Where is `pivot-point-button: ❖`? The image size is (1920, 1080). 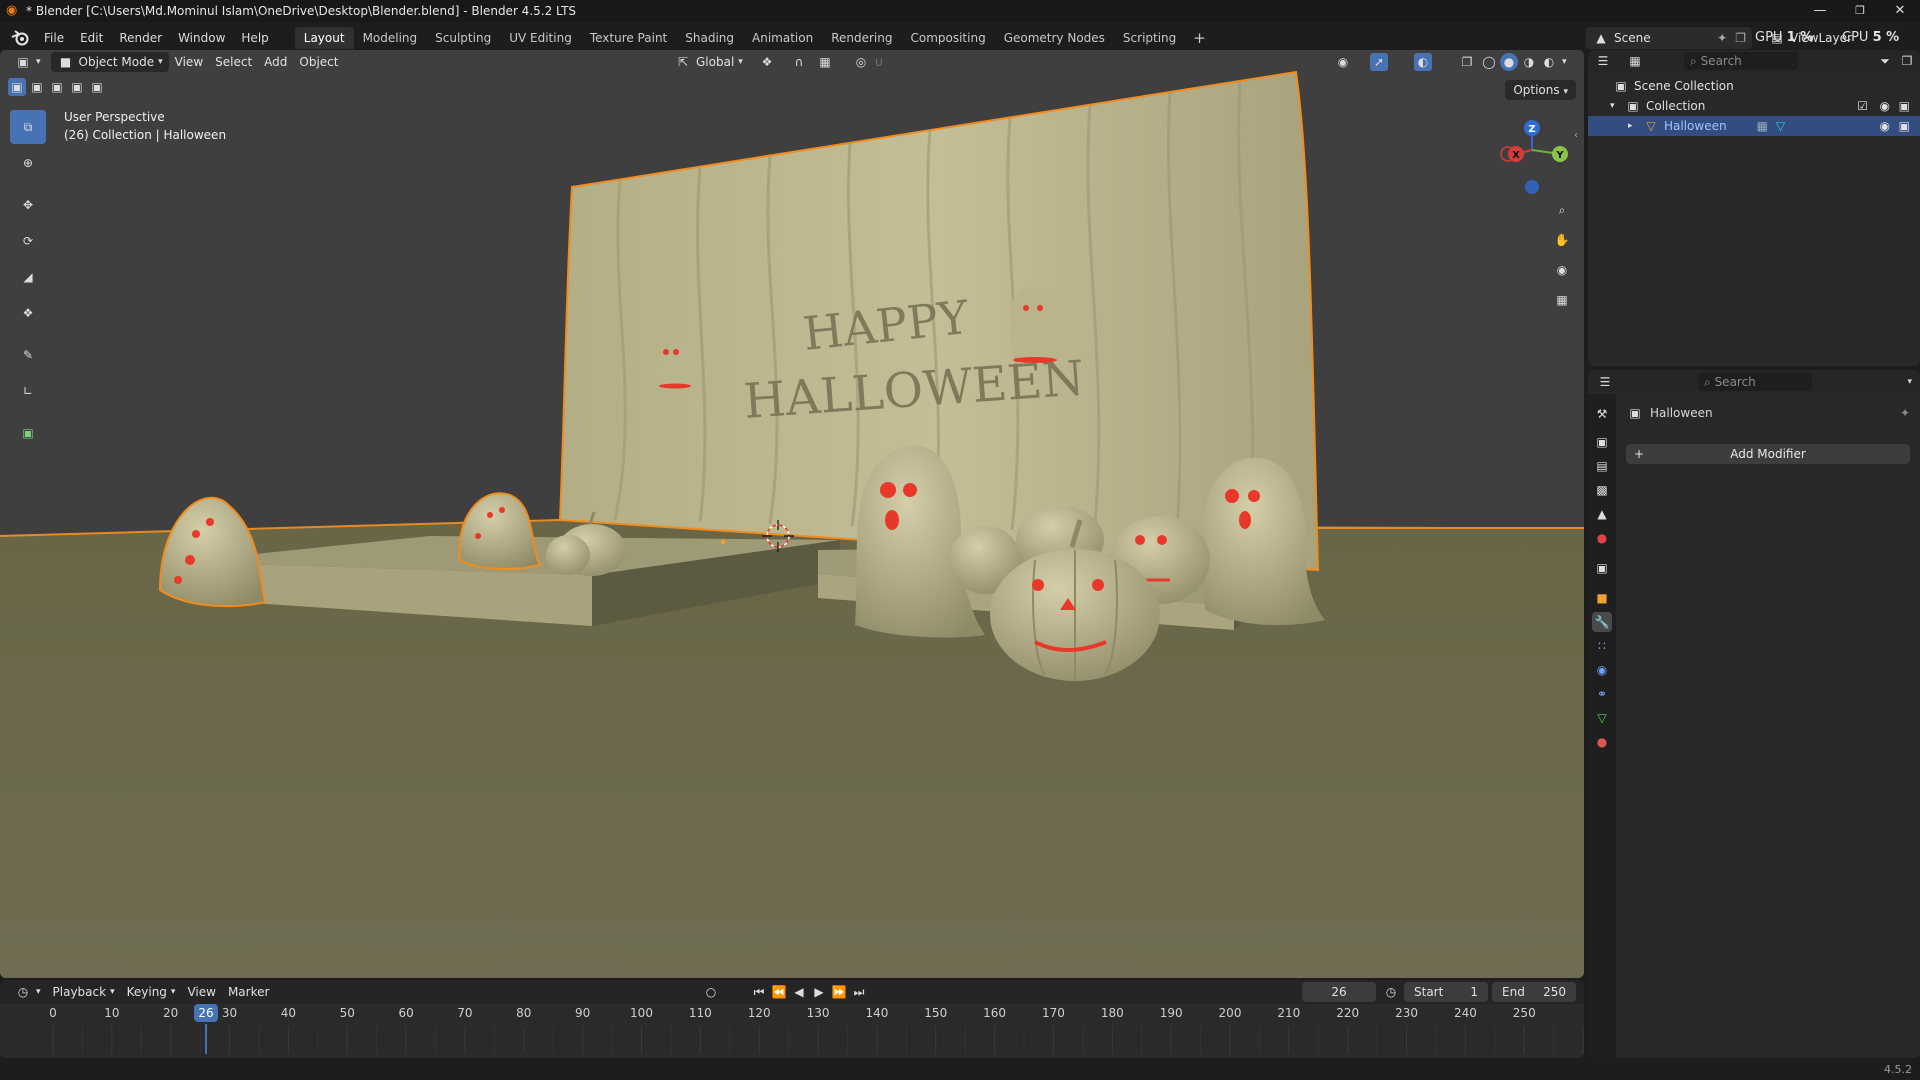
pivot-point-button: ❖ is located at coordinates (767, 62).